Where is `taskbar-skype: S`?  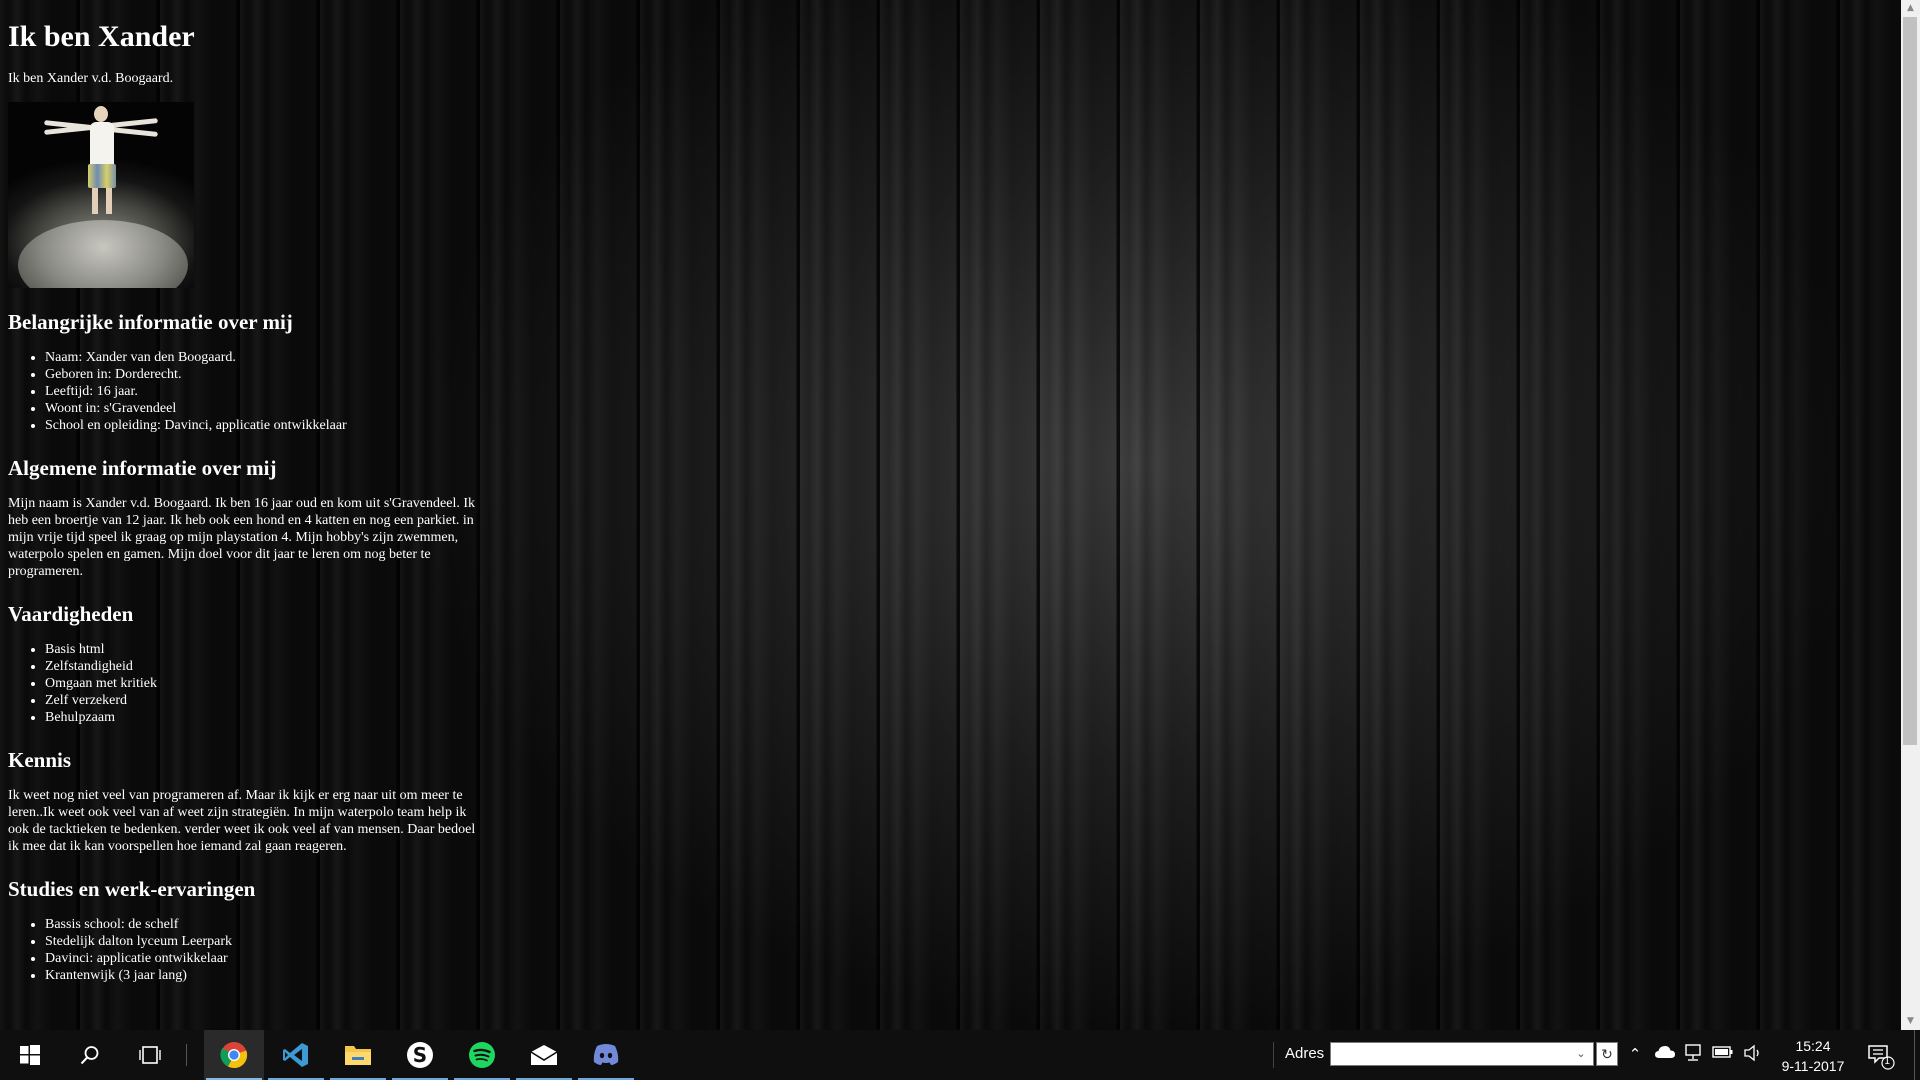
taskbar-skype: S is located at coordinates (420, 1055).